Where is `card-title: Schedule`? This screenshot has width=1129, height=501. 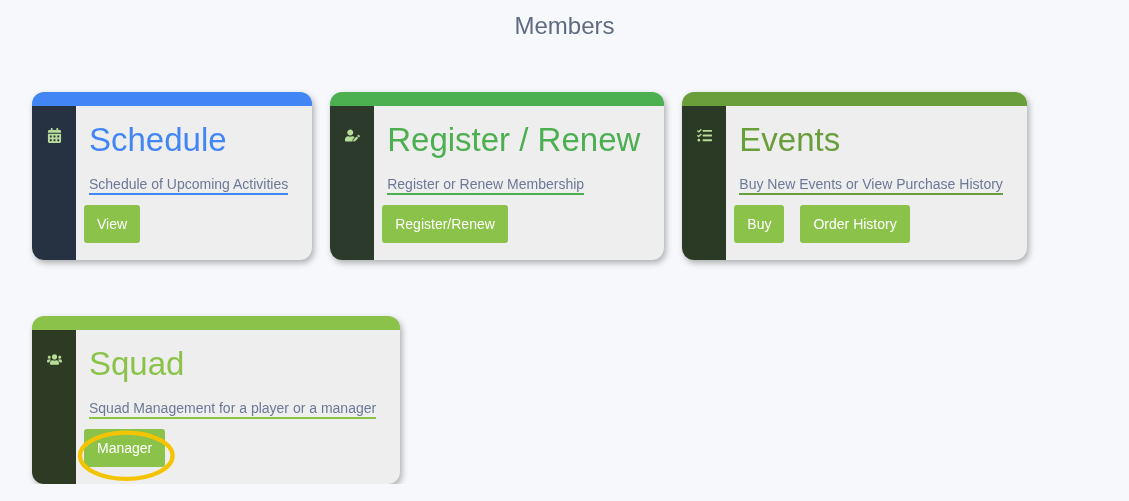 card-title: Schedule is located at coordinates (158, 140).